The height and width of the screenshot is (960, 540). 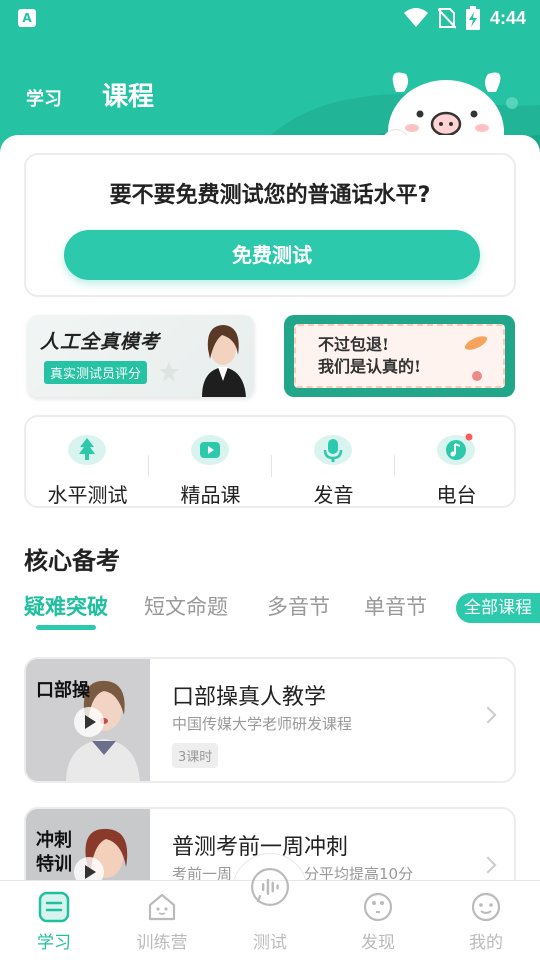 I want to click on feature-menu: 水平测试 精品课 发音 电台, so click(x=270, y=461).